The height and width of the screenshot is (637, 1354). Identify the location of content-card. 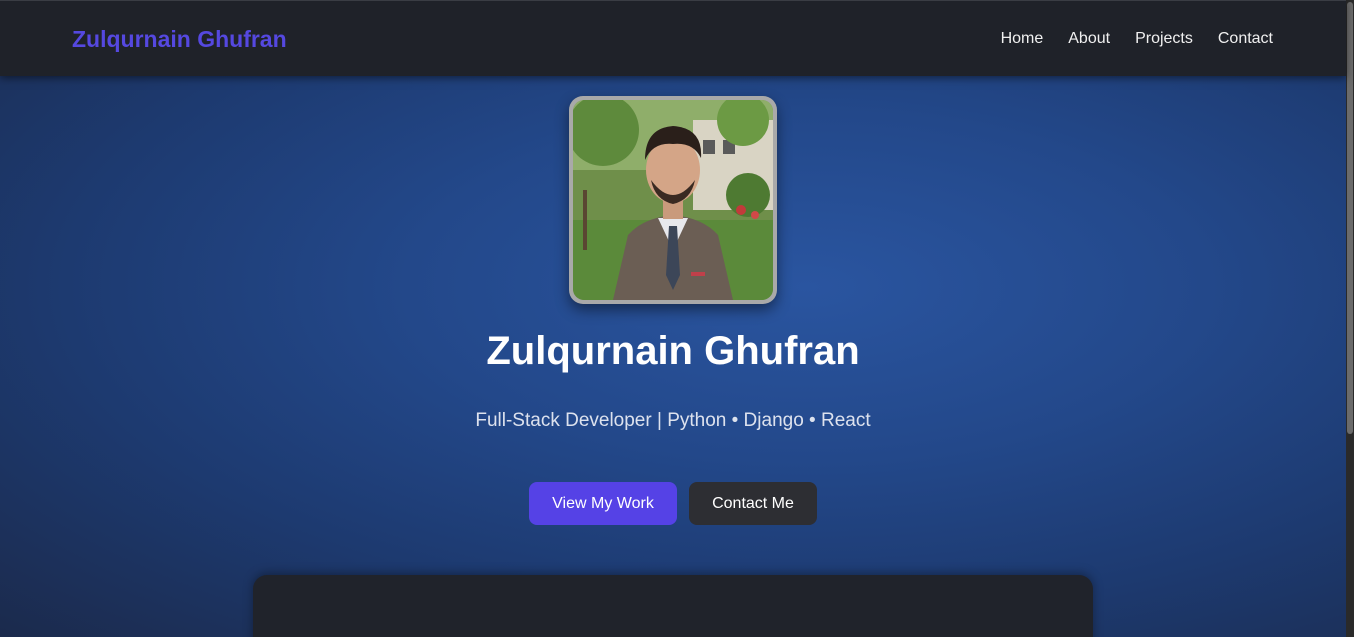
(673, 606).